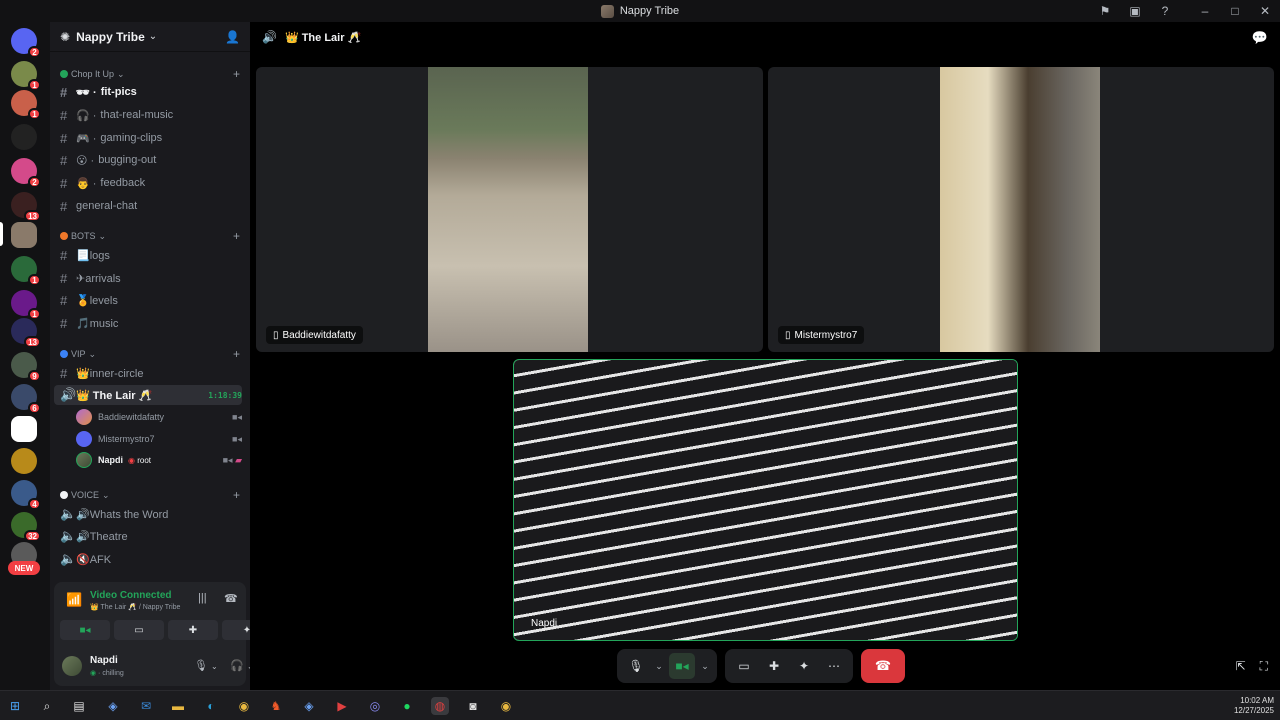 The width and height of the screenshot is (1280, 720). Describe the element at coordinates (148, 183) in the screenshot. I see `channel-feedback: # 👨 · feedback` at that location.